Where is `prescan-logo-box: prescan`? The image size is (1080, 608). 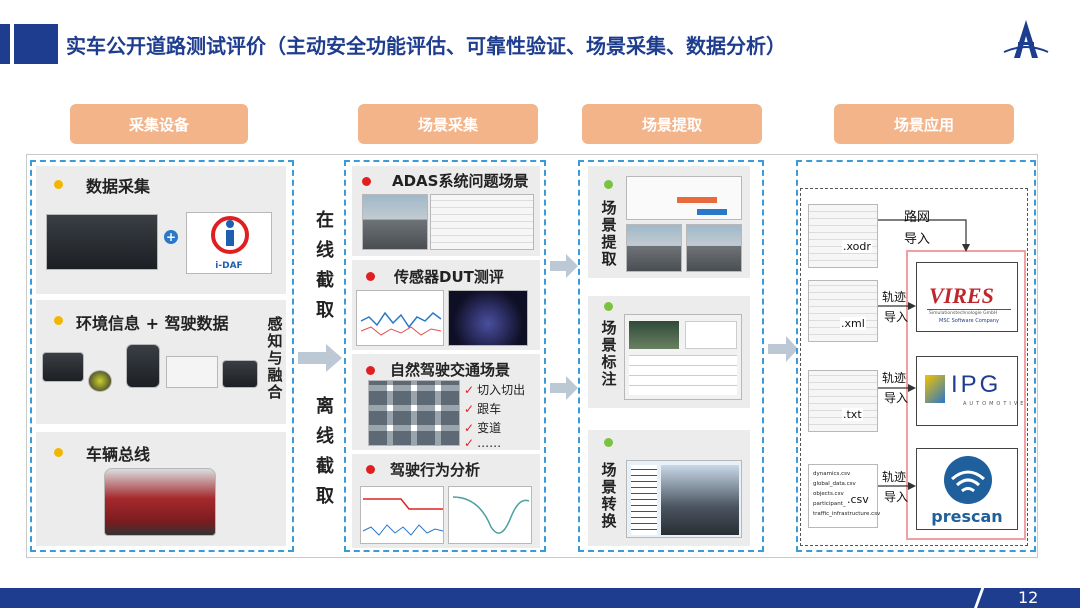 prescan-logo-box: prescan is located at coordinates (967, 489).